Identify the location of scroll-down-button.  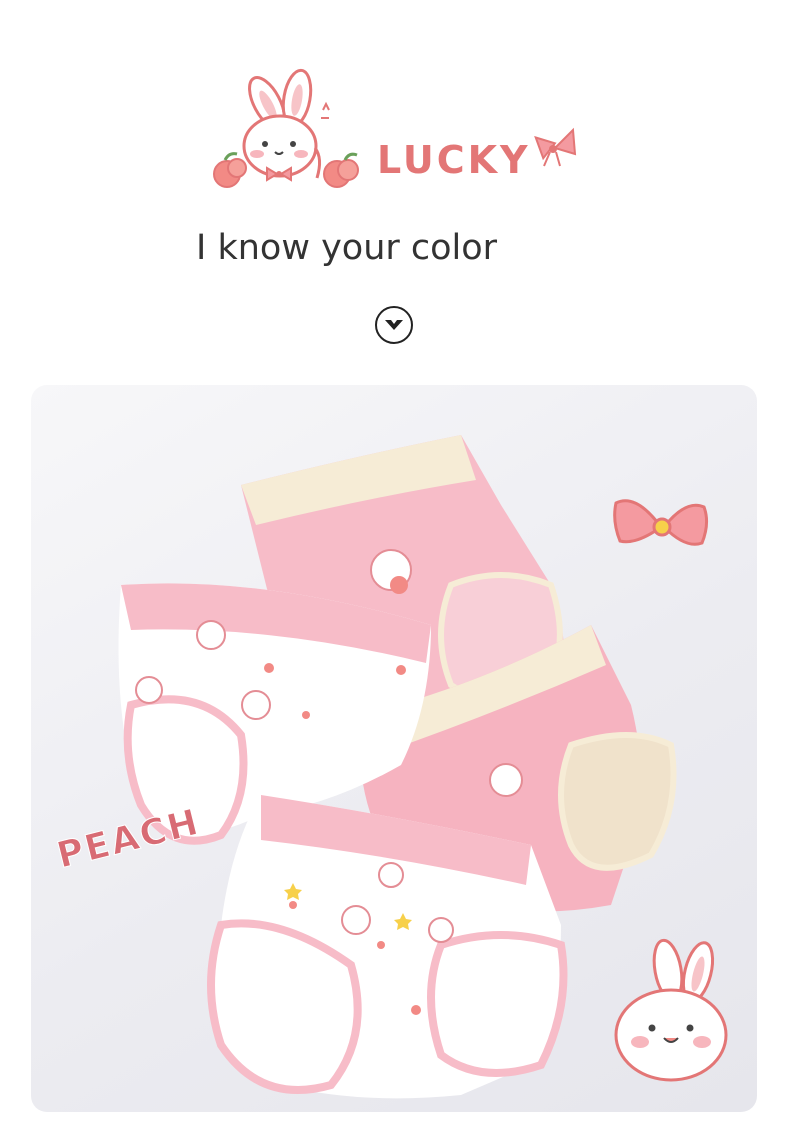
(394, 325).